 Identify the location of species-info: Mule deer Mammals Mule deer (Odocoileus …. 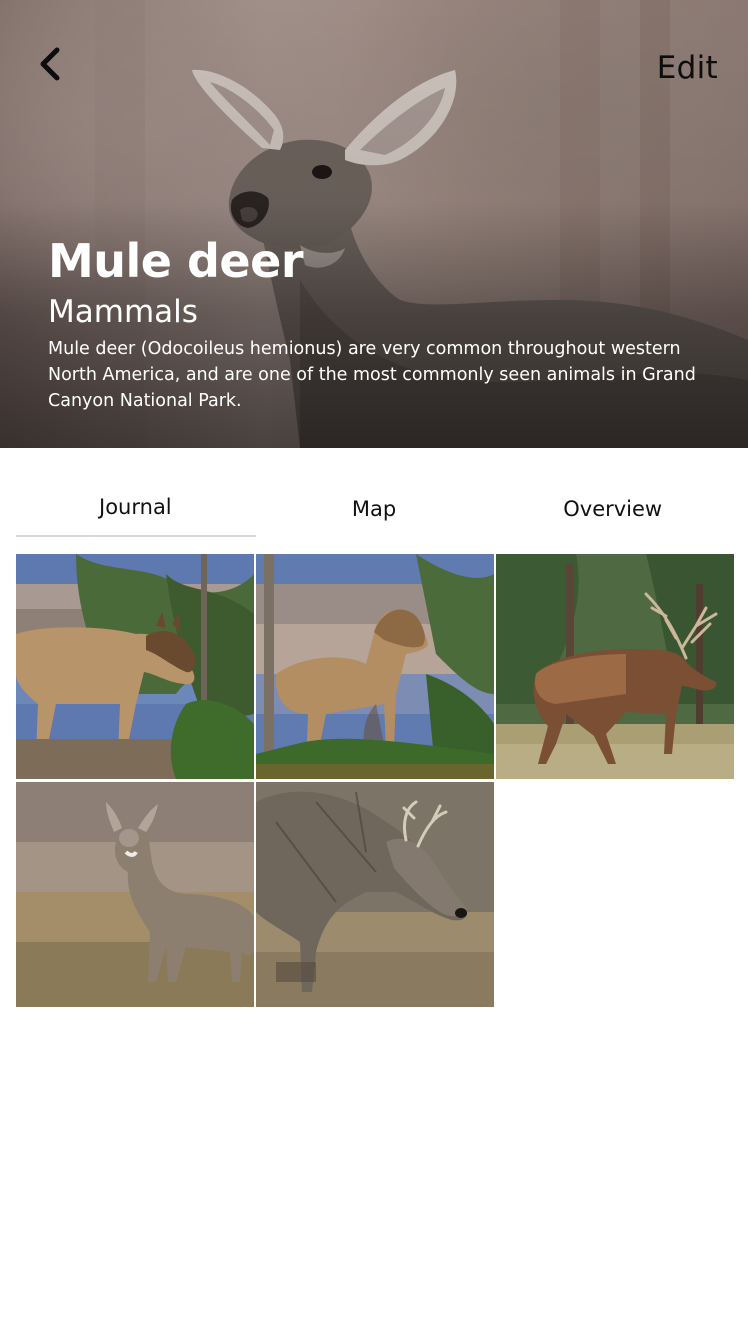
(383, 323).